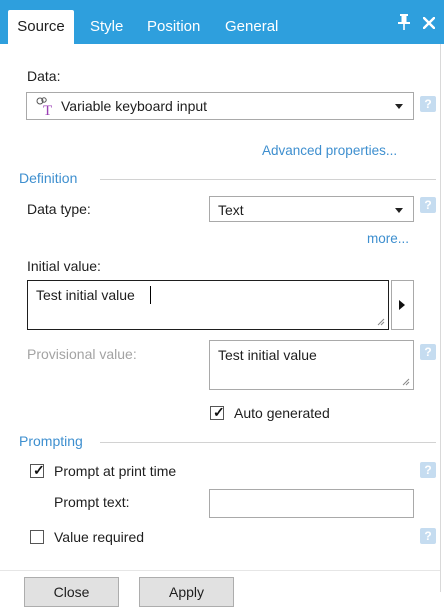 This screenshot has width=444, height=611. What do you see at coordinates (51, 441) in the screenshot?
I see `prompting-section-title: Prompting` at bounding box center [51, 441].